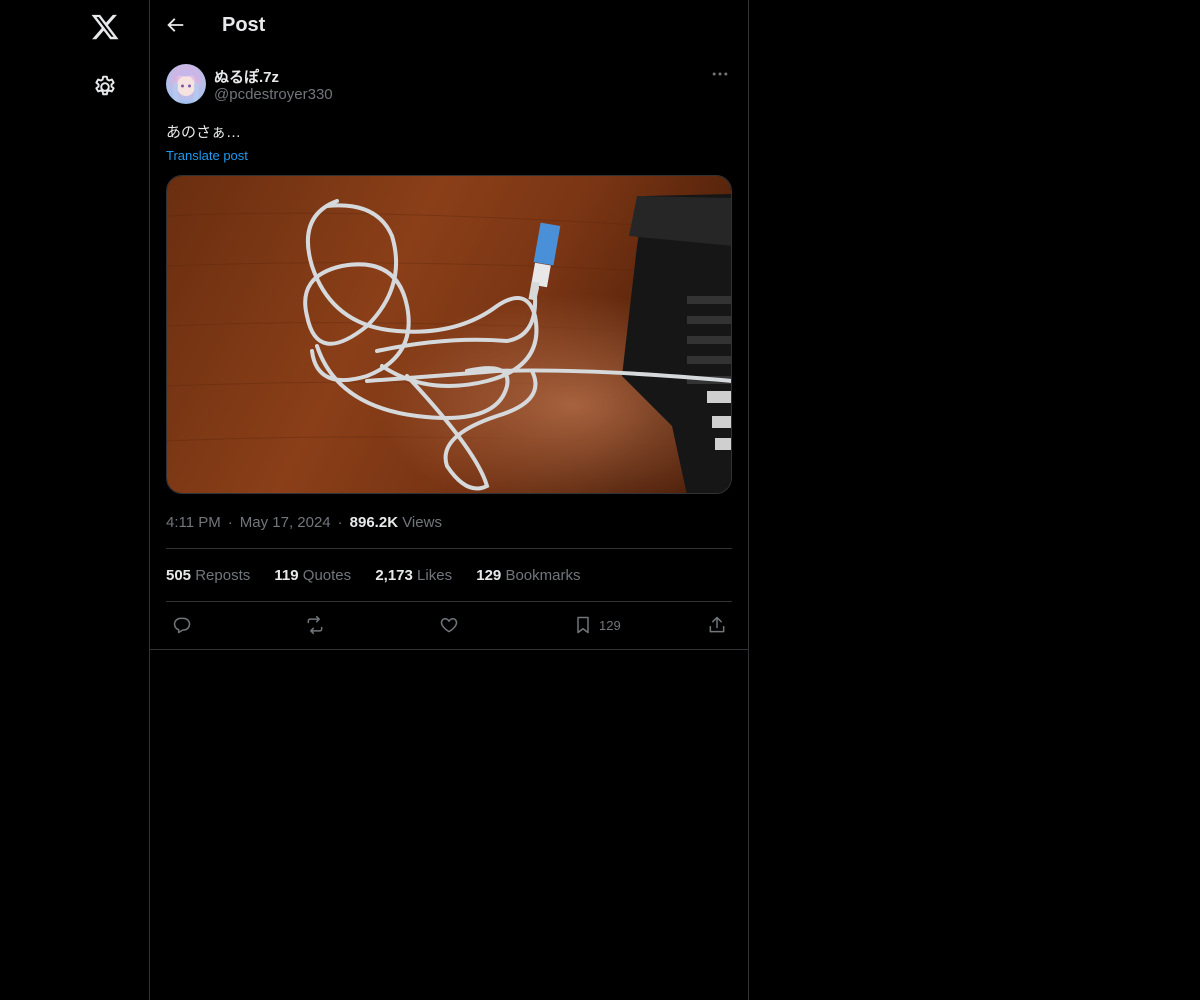 This screenshot has width=1200, height=1000. Describe the element at coordinates (179, 575) in the screenshot. I see `reposts-count: 505` at that location.